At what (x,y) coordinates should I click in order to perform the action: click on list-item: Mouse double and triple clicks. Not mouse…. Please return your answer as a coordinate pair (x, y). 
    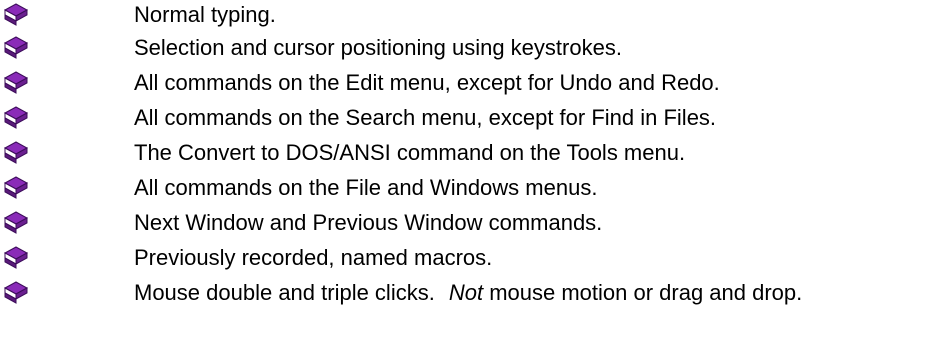
    Looking at the image, I should click on (462, 292).